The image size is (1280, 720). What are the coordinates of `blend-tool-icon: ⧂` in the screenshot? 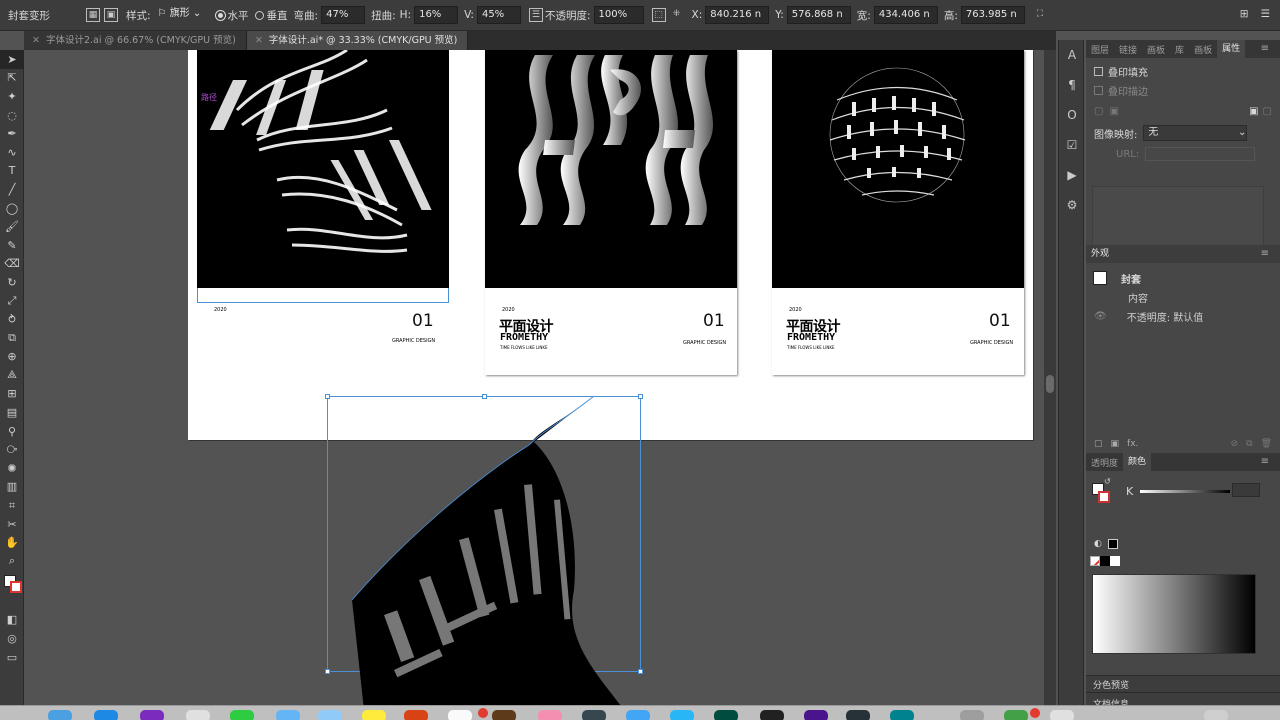 It's located at (12, 449).